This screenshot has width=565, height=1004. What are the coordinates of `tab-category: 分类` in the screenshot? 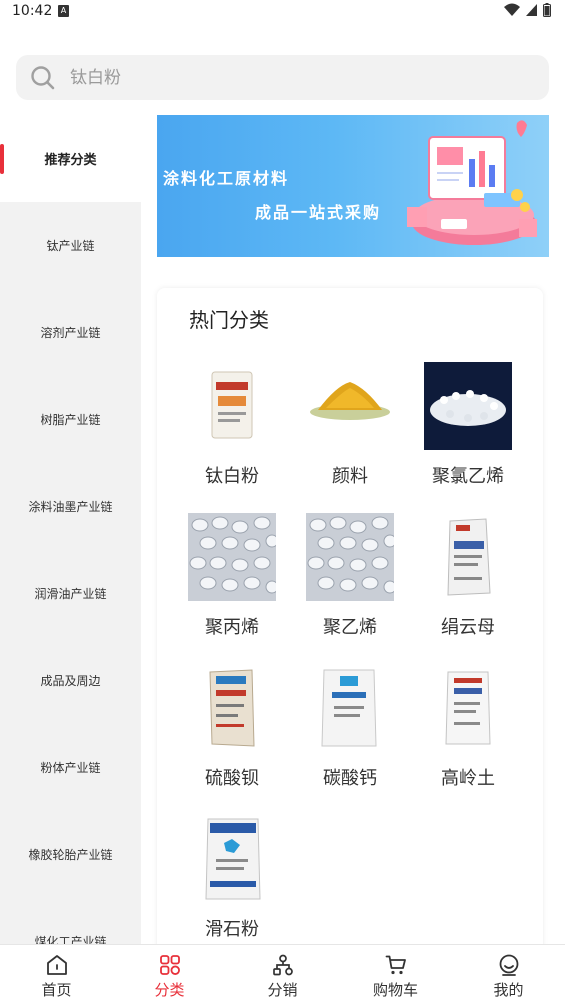 It's located at (169, 974).